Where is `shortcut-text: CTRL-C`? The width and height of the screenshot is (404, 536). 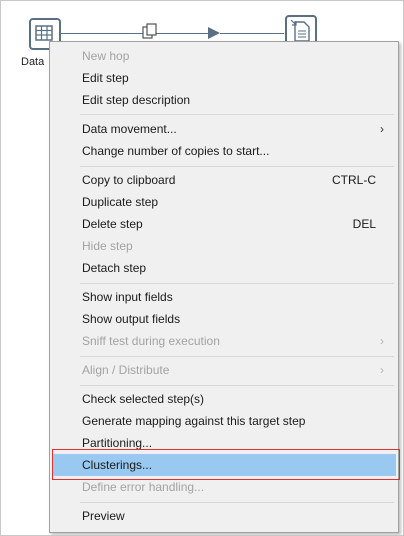
shortcut-text: CTRL-C is located at coordinates (354, 180).